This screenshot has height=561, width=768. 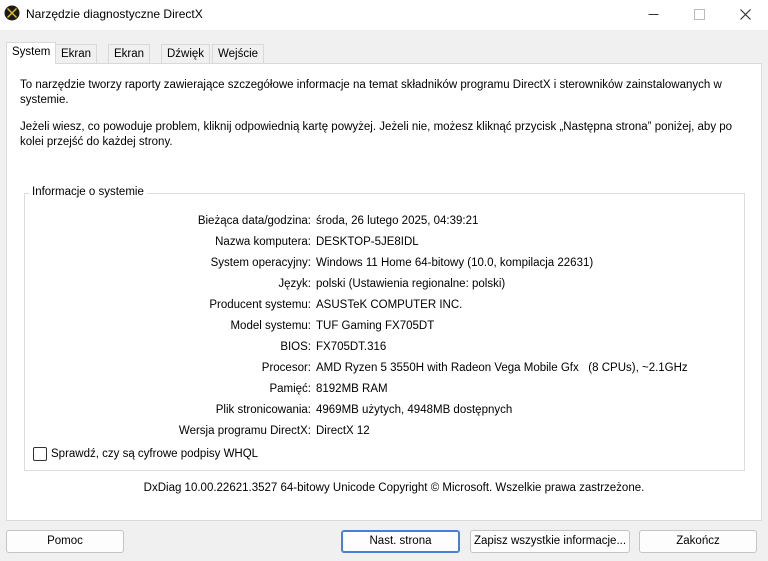 I want to click on minimize-icon, so click(x=653, y=14).